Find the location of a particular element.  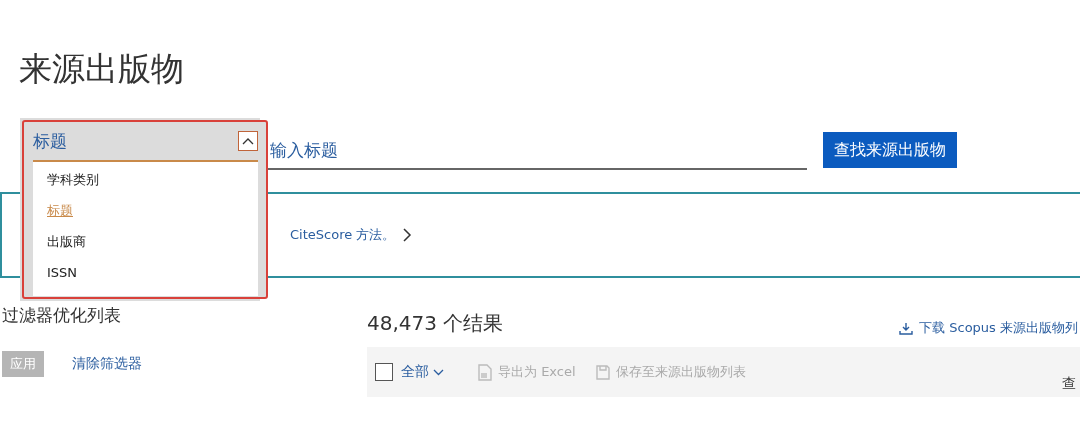

chevron-down-icon is located at coordinates (438, 372).